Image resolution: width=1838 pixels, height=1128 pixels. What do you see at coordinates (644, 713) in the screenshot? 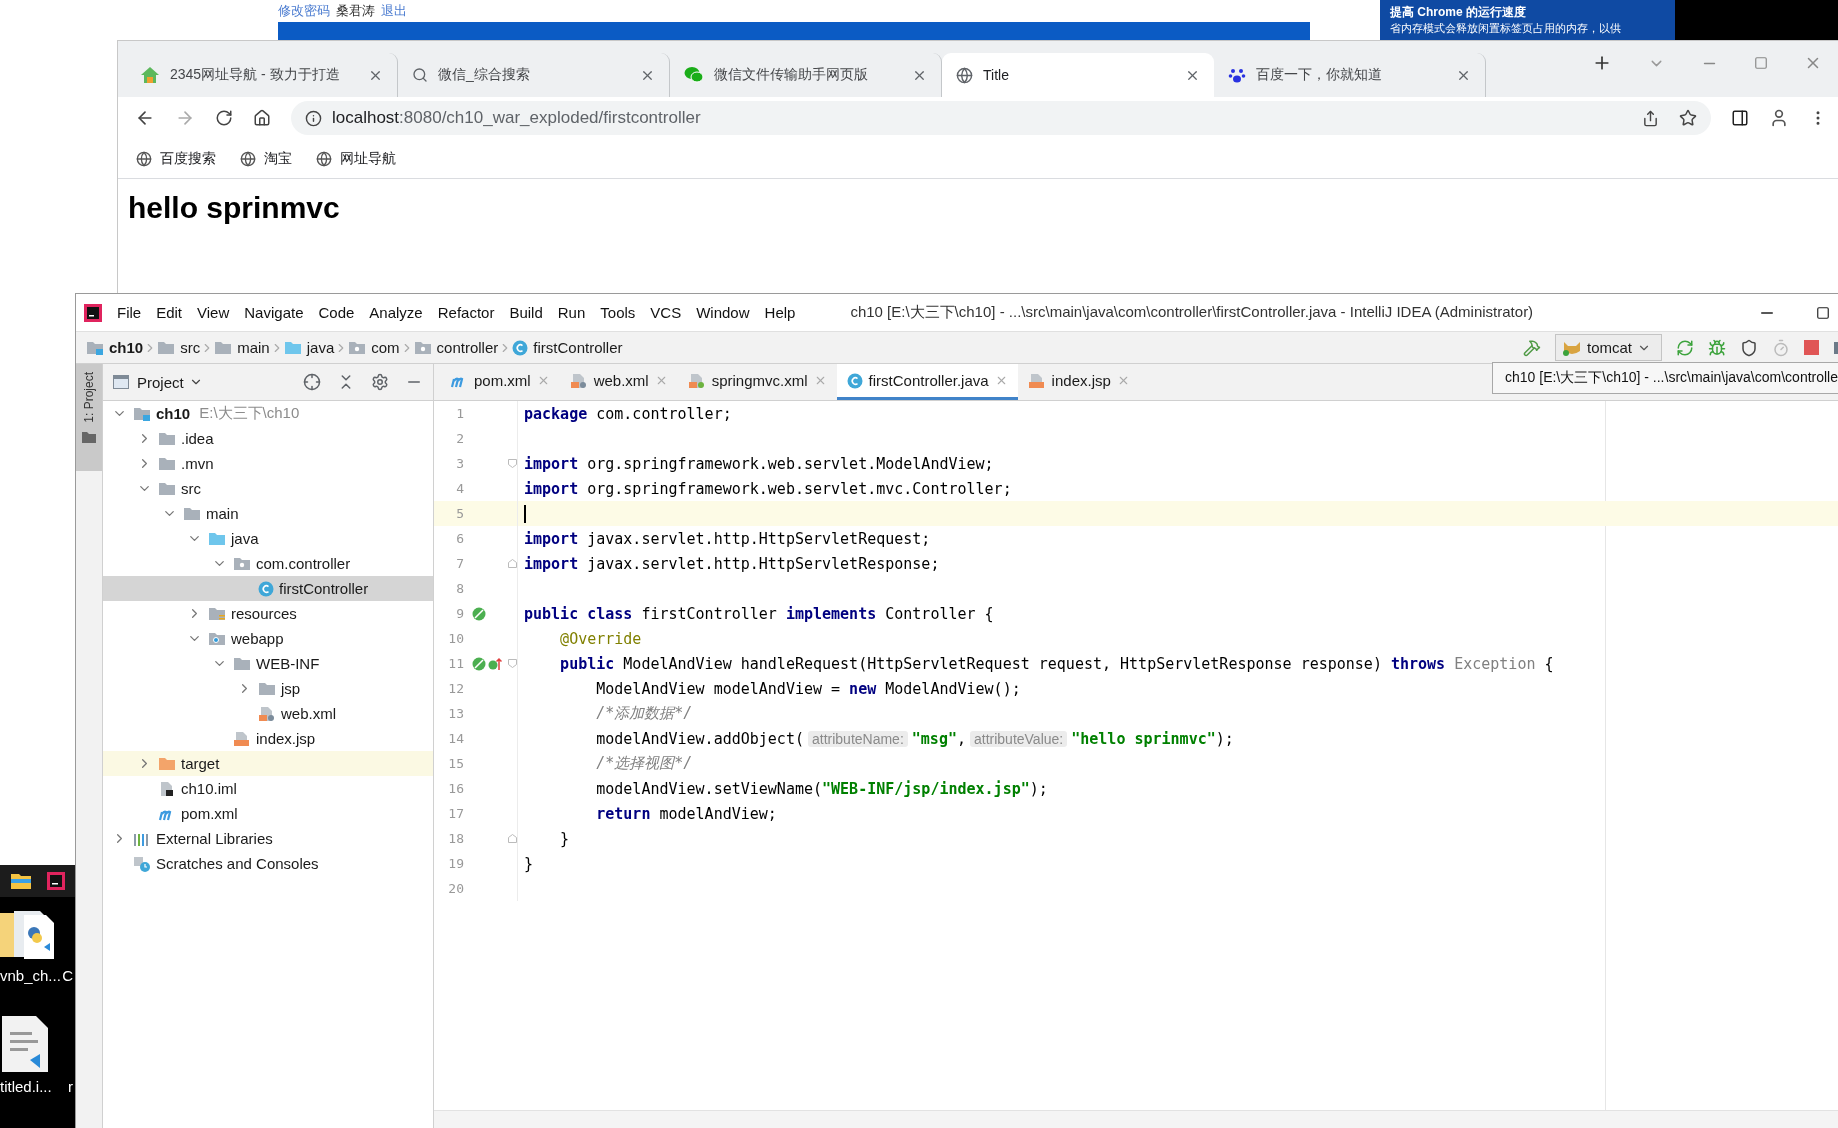
I see `code-line: /*添加数据*/` at bounding box center [644, 713].